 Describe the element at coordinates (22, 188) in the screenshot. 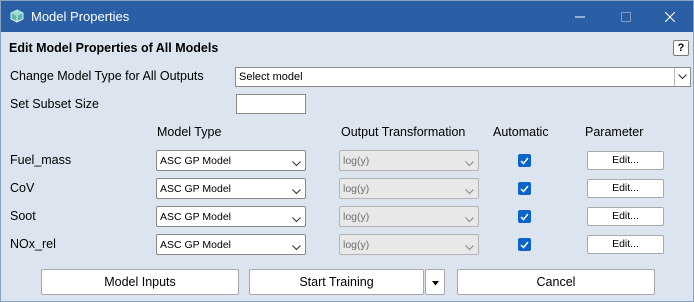

I see `row-label-output: CoV` at that location.